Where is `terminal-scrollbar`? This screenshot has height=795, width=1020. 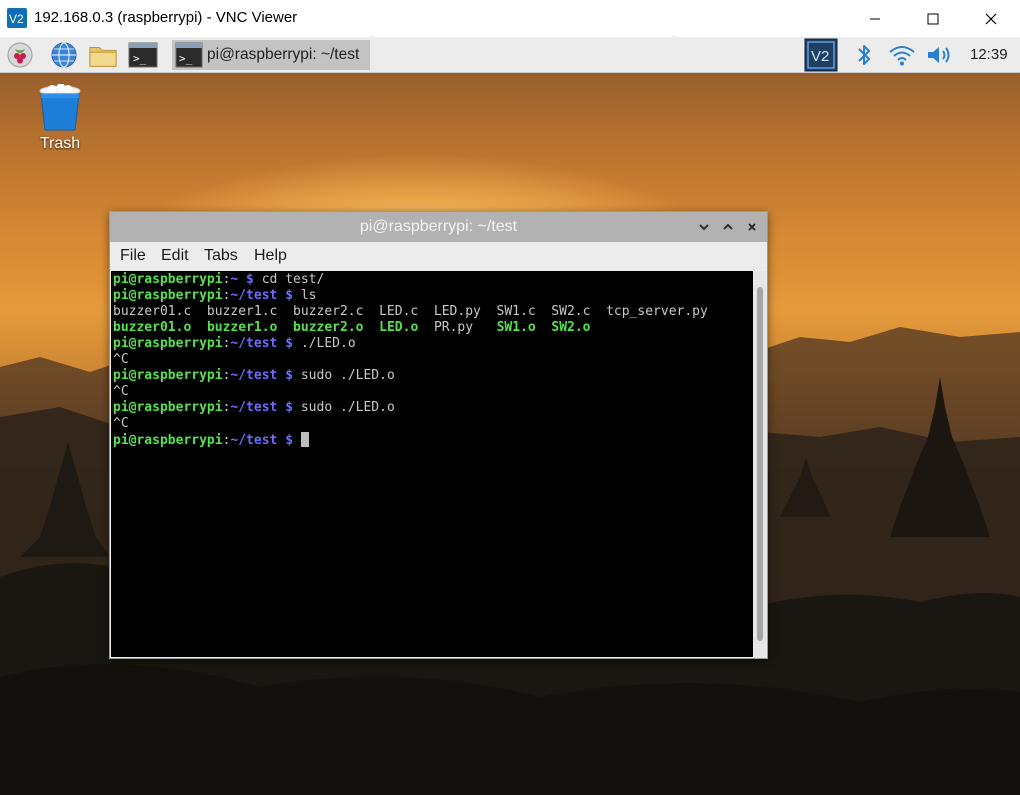 terminal-scrollbar is located at coordinates (760, 464).